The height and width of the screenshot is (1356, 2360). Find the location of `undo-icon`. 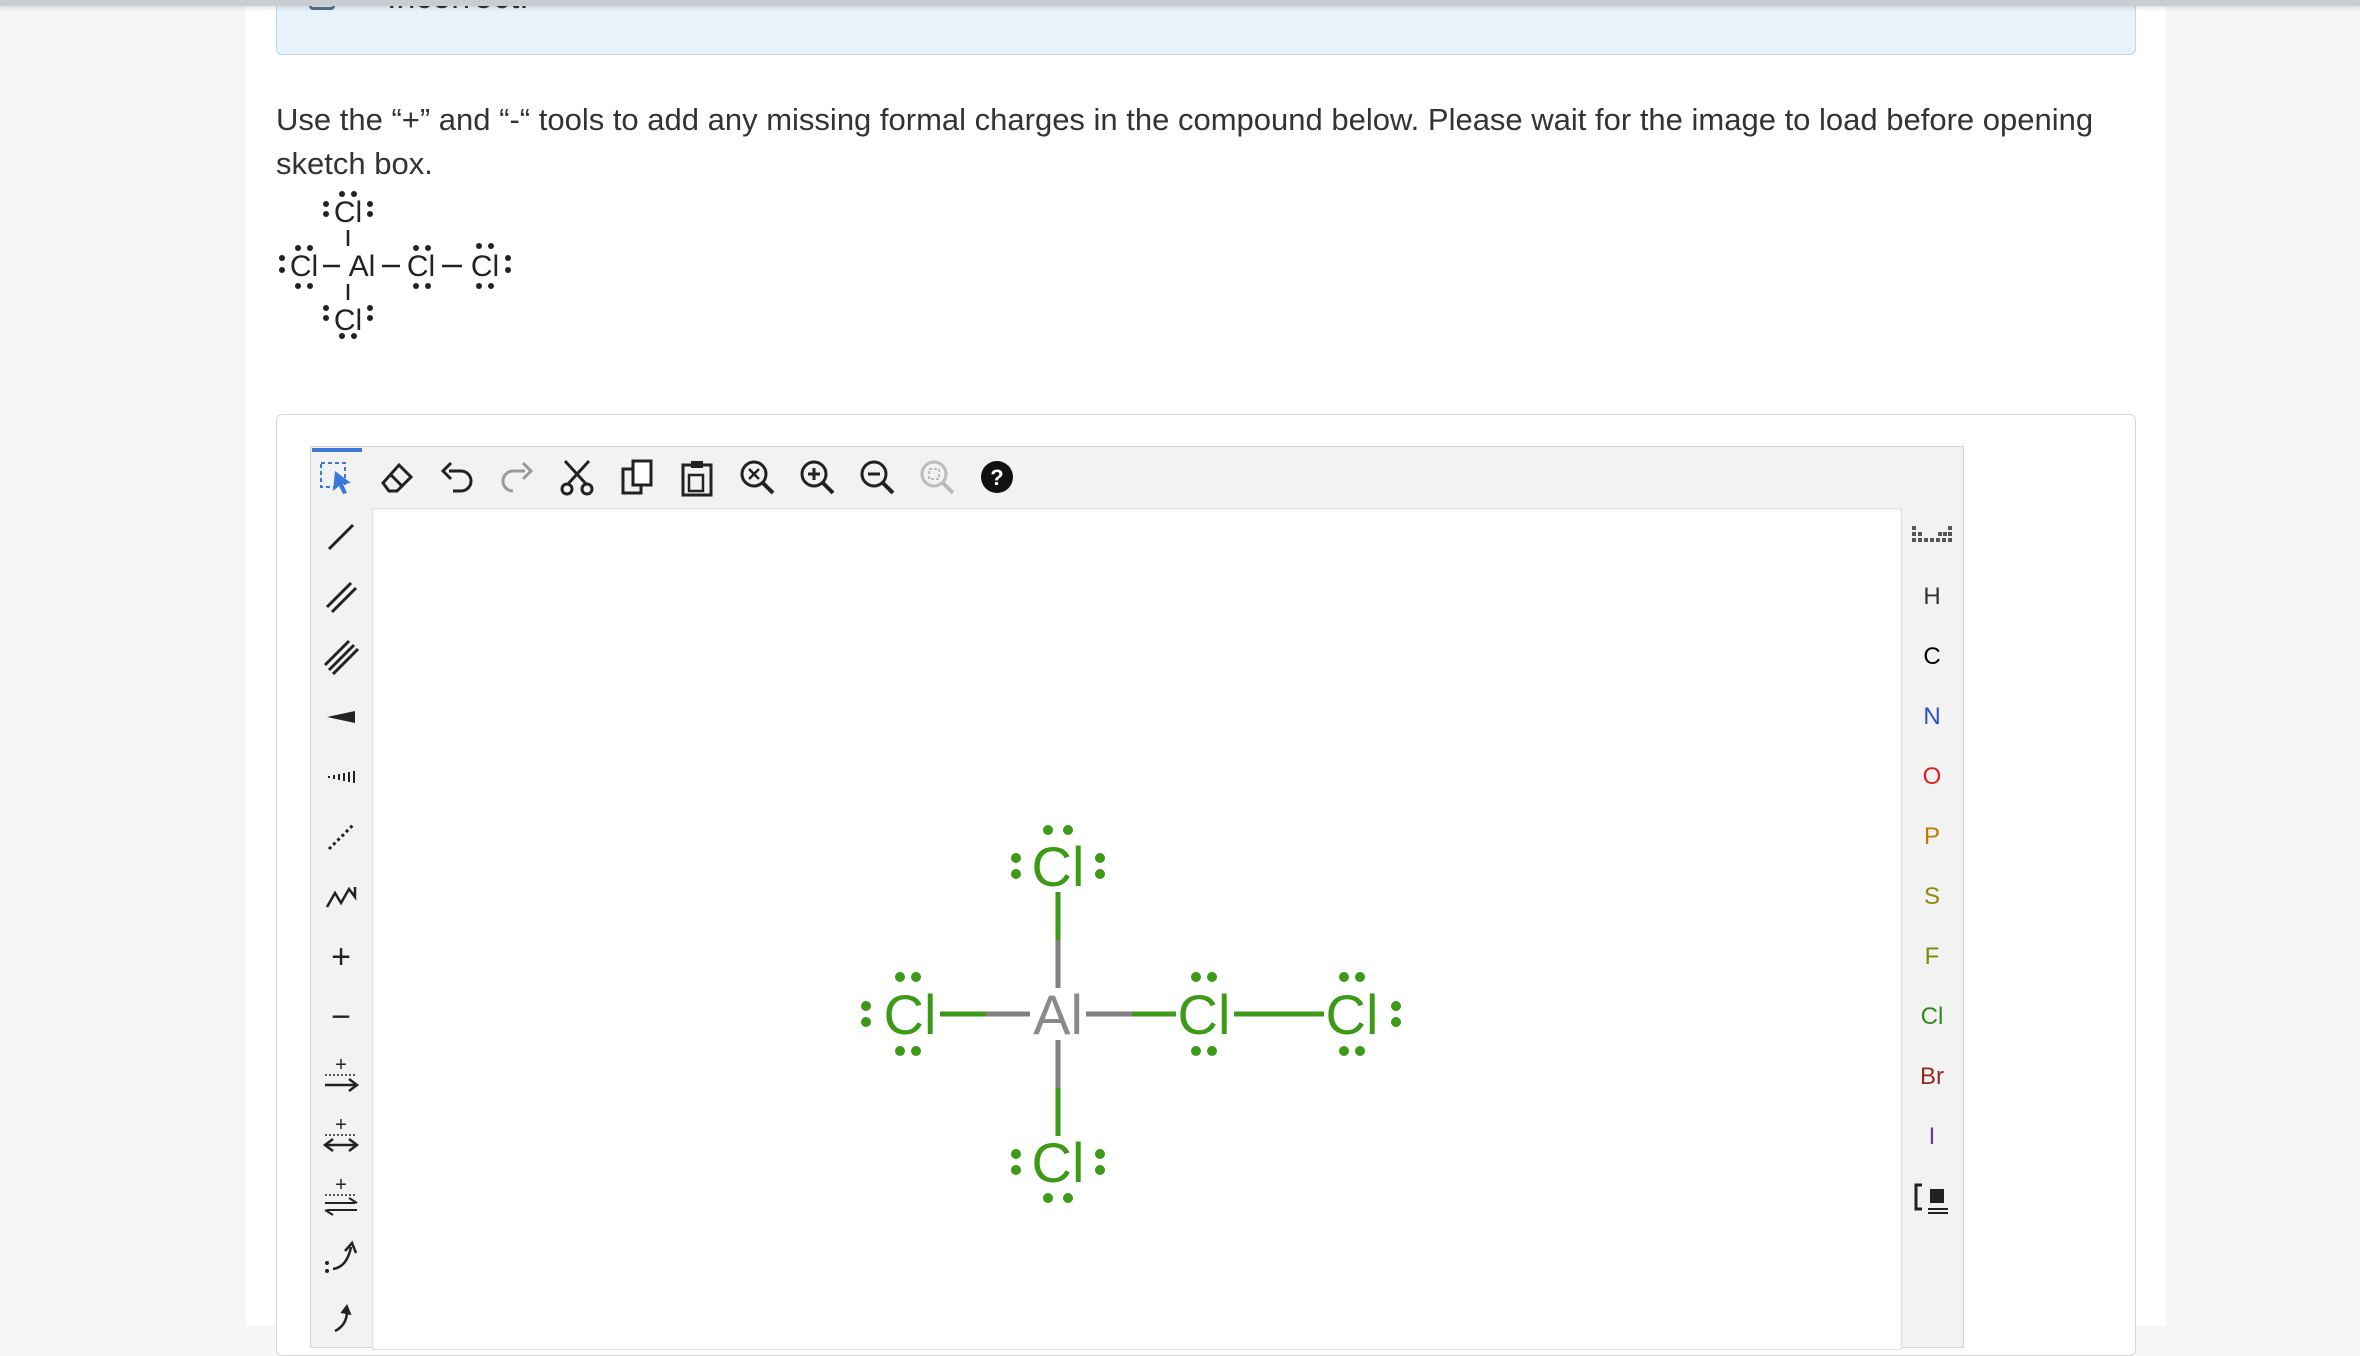

undo-icon is located at coordinates (456, 477).